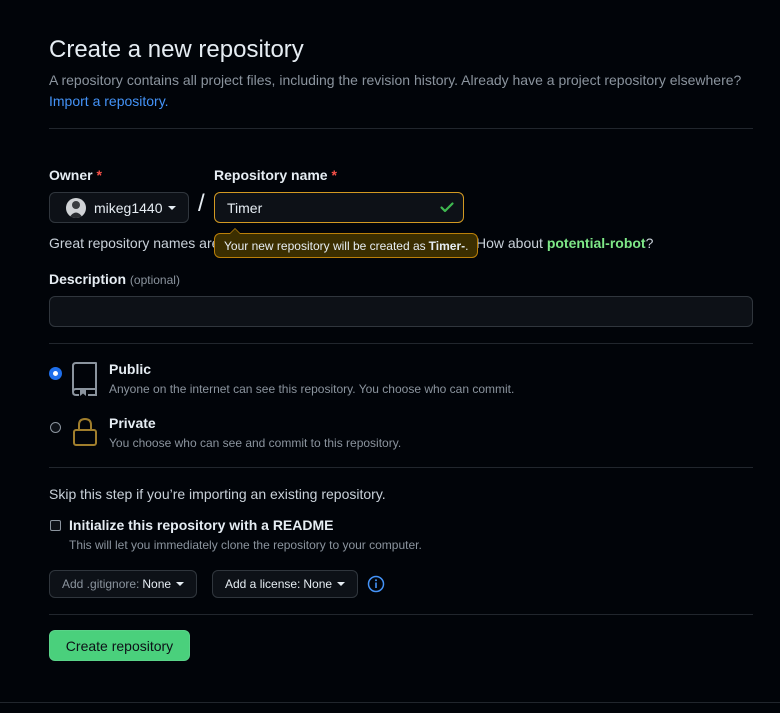  I want to click on name-suggestion: potential-robot, so click(596, 243).